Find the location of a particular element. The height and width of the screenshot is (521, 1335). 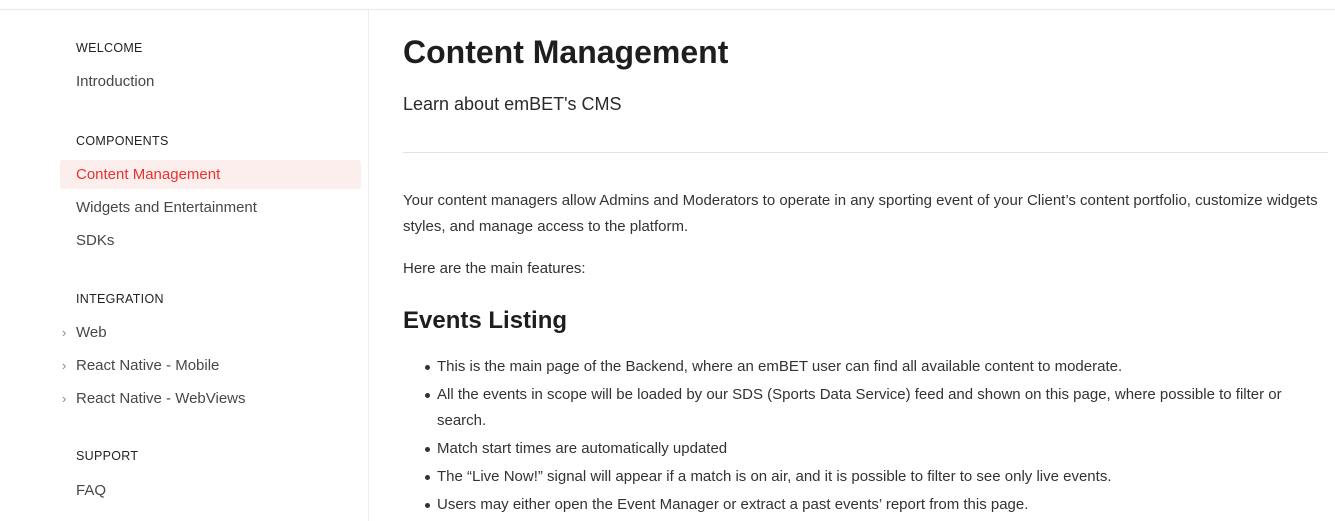

sidebar-item-web: › Web is located at coordinates (210, 332).